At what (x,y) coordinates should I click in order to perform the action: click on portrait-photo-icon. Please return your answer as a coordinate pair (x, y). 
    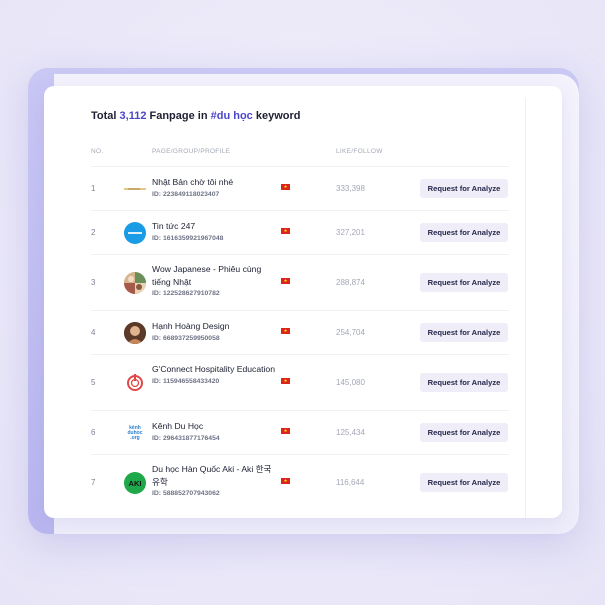
    Looking at the image, I should click on (135, 333).